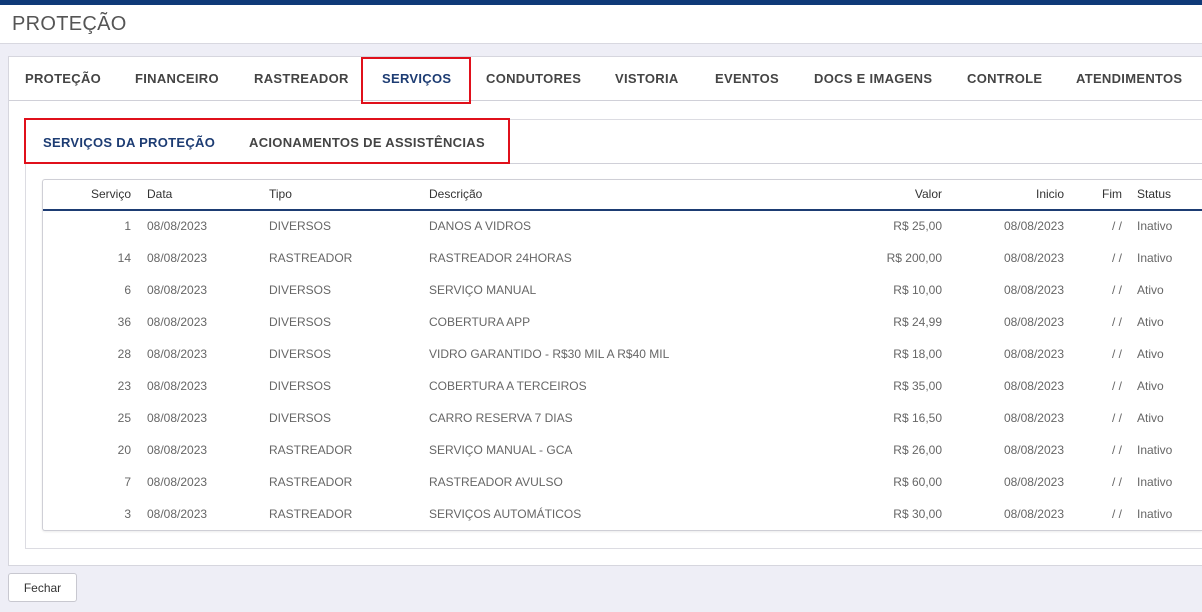  Describe the element at coordinates (42, 587) in the screenshot. I see `close-button: Fechar` at that location.